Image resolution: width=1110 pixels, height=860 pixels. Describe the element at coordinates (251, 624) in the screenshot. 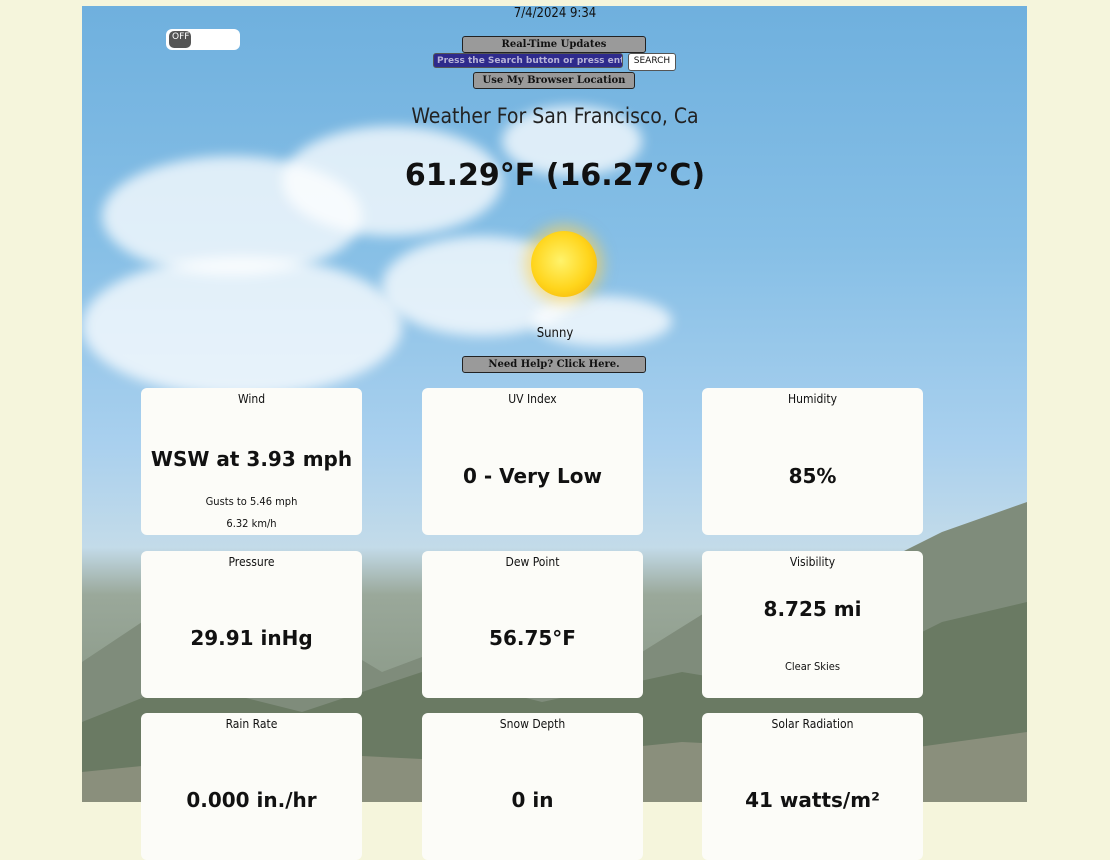

I see `card-pressure: Pressure 29.91 inHg` at that location.